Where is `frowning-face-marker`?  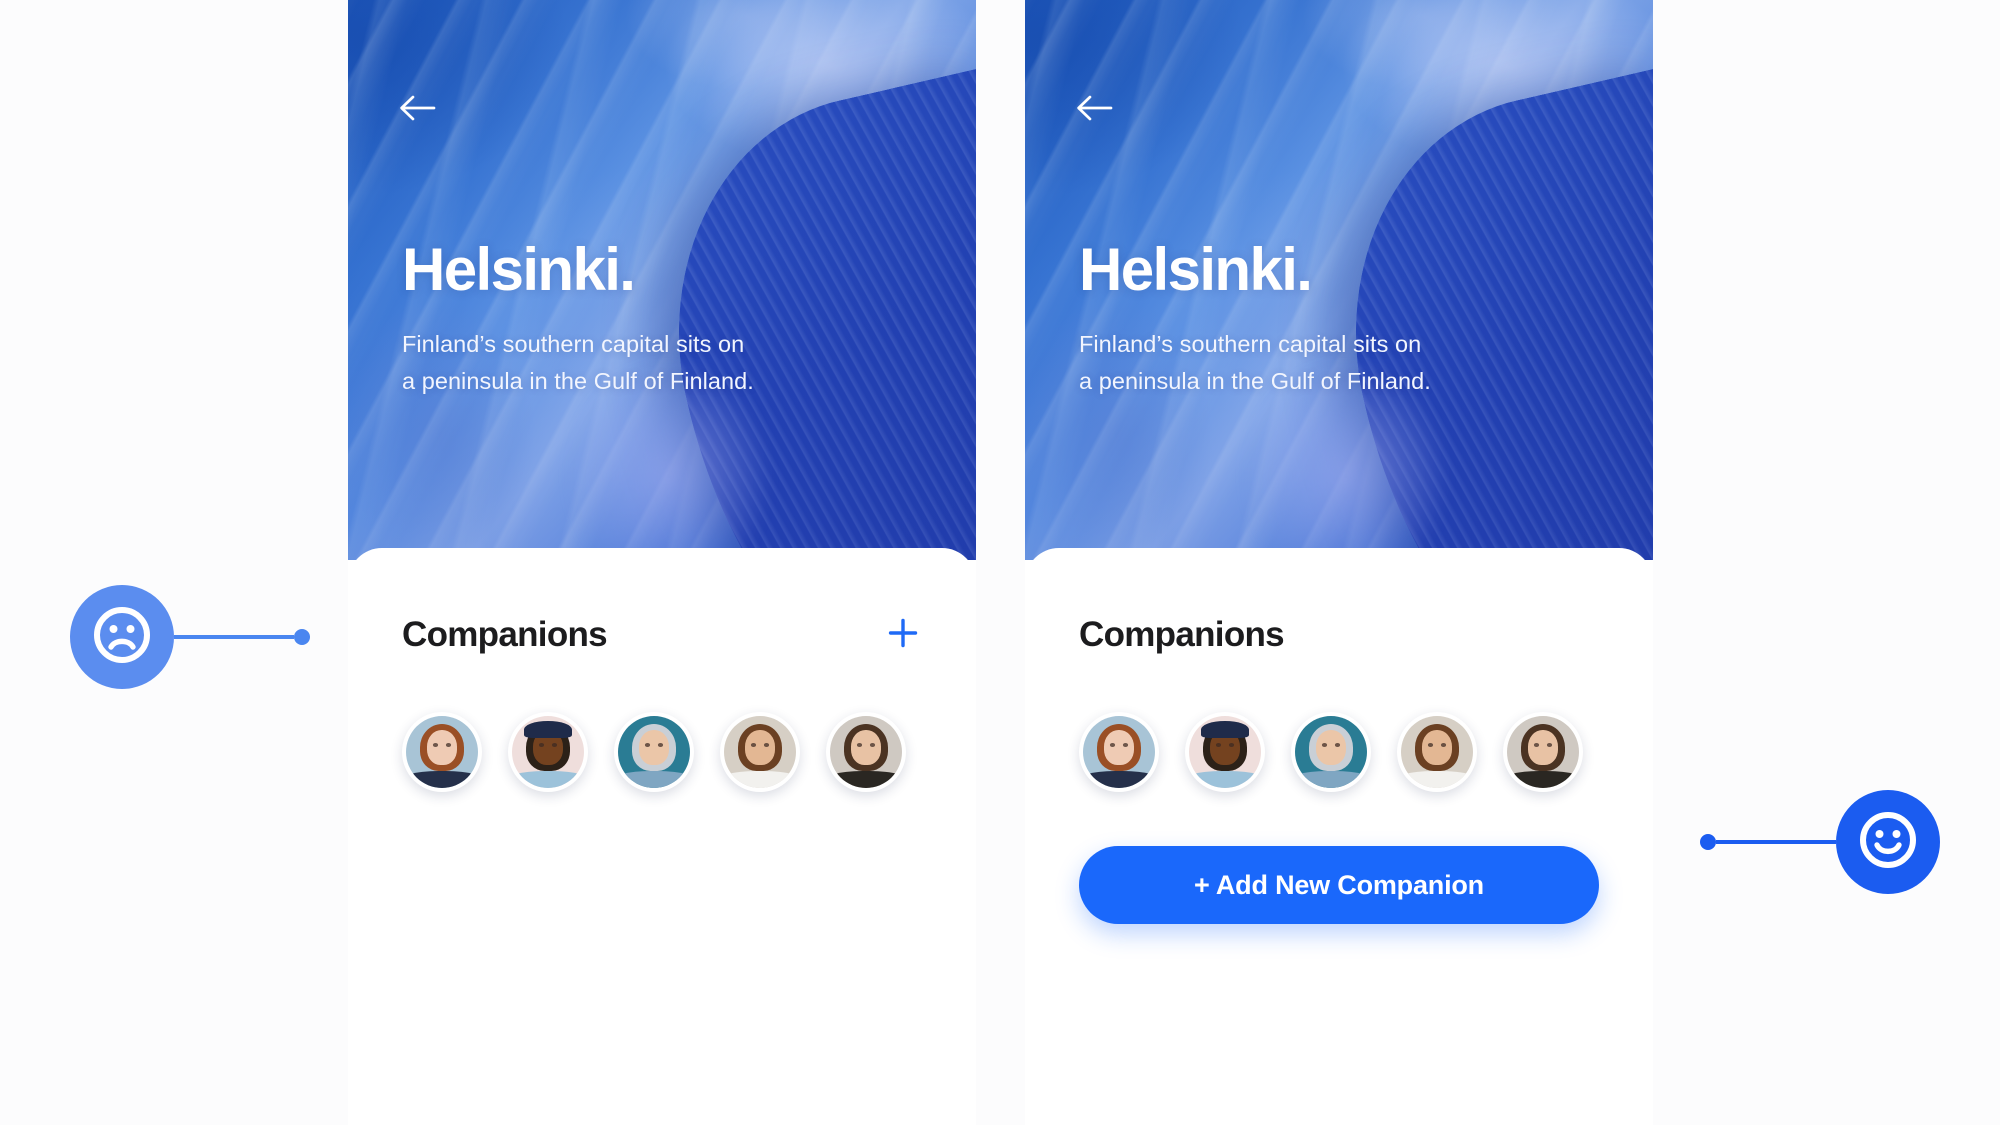
frowning-face-marker is located at coordinates (122, 637).